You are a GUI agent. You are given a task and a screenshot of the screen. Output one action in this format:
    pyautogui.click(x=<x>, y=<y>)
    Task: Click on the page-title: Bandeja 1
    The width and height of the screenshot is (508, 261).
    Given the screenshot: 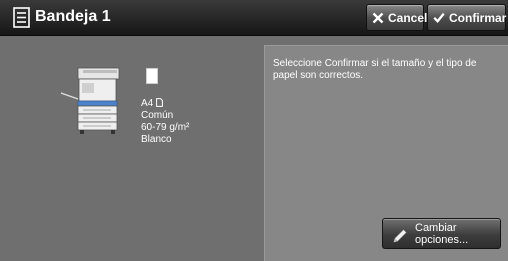 What is the action you would take?
    pyautogui.click(x=73, y=16)
    